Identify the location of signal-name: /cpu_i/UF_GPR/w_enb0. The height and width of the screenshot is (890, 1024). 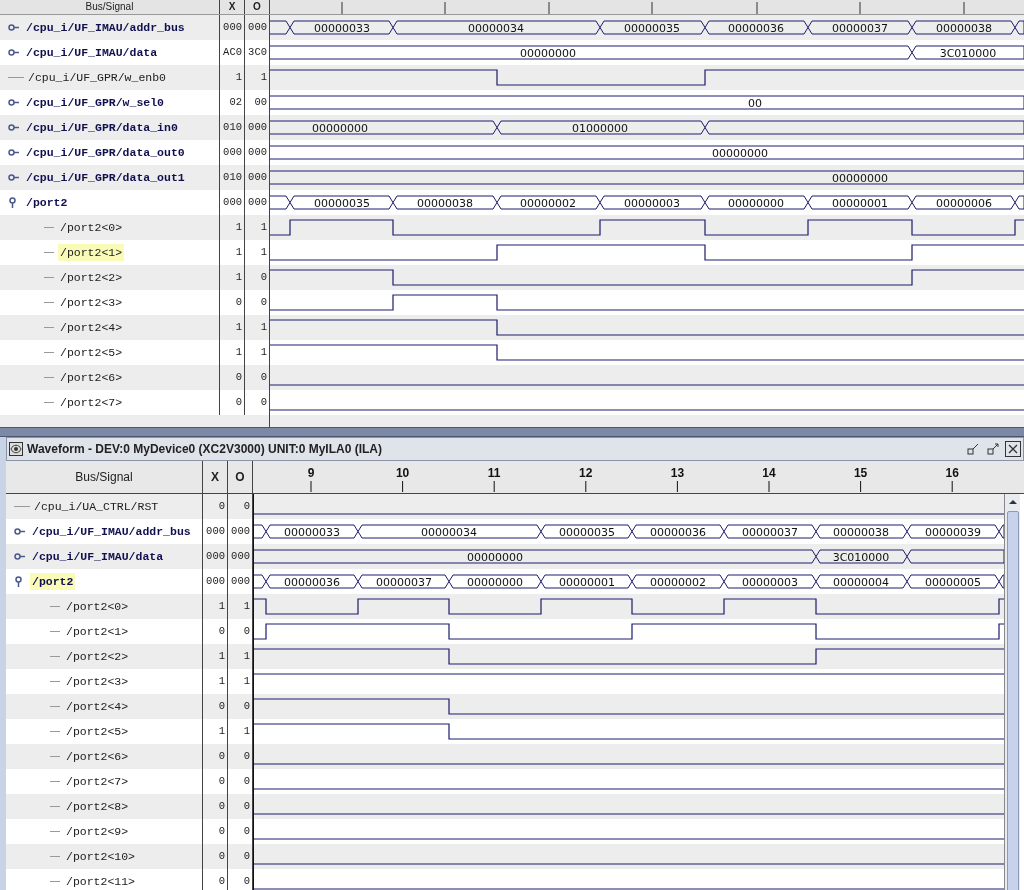
(97, 77).